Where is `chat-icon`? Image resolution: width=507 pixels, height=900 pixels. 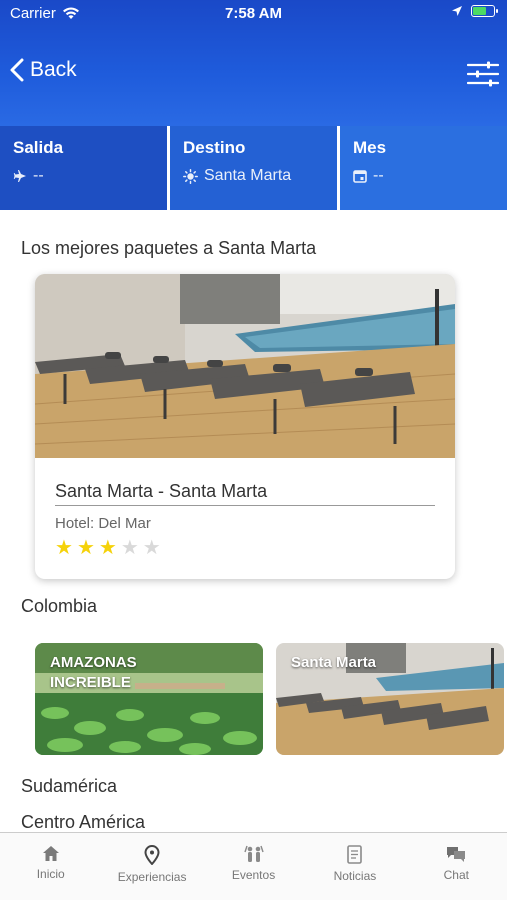
chat-icon is located at coordinates (456, 854).